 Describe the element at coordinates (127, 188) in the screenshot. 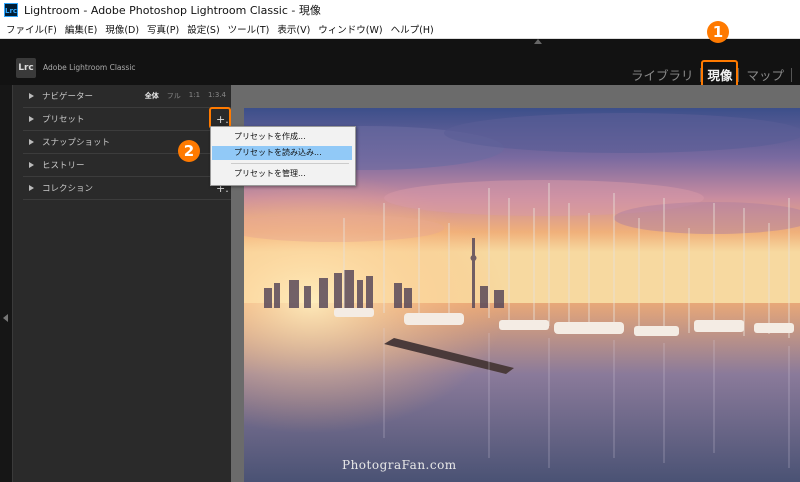

I see `collections-panel-header: コレクション +.` at that location.